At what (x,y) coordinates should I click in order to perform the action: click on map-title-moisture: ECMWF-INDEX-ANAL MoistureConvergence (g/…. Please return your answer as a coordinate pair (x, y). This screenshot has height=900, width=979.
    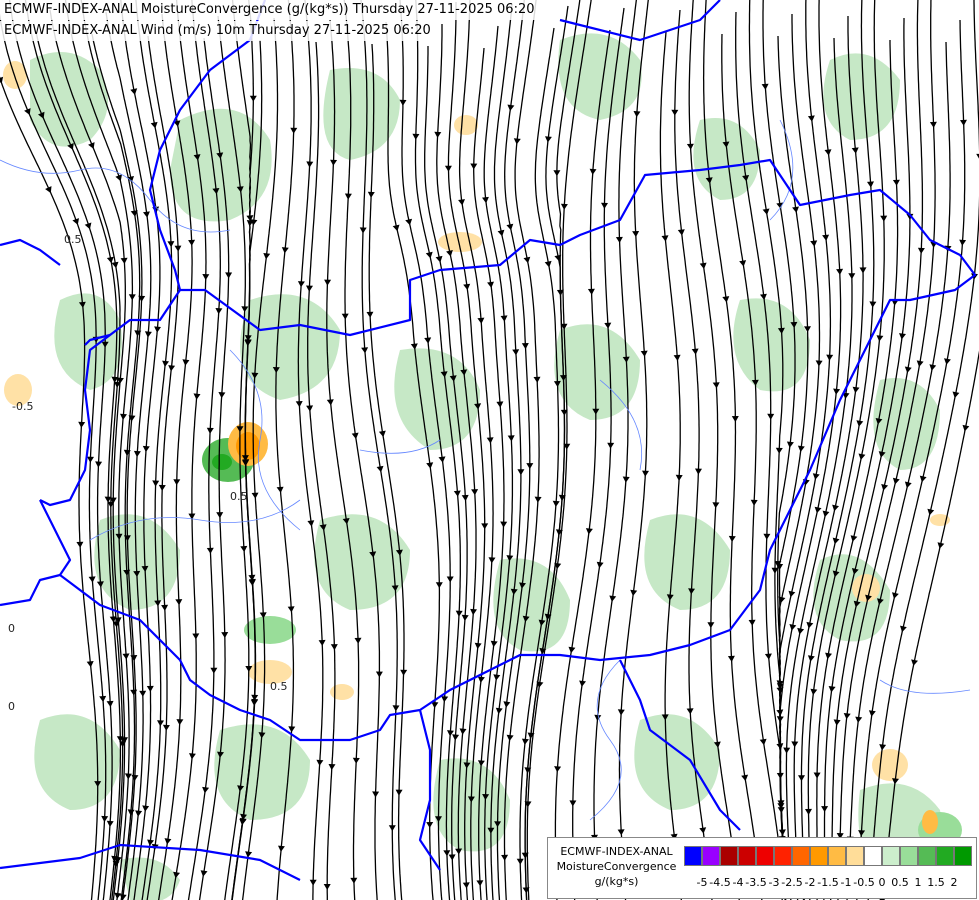
    Looking at the image, I should click on (270, 10).